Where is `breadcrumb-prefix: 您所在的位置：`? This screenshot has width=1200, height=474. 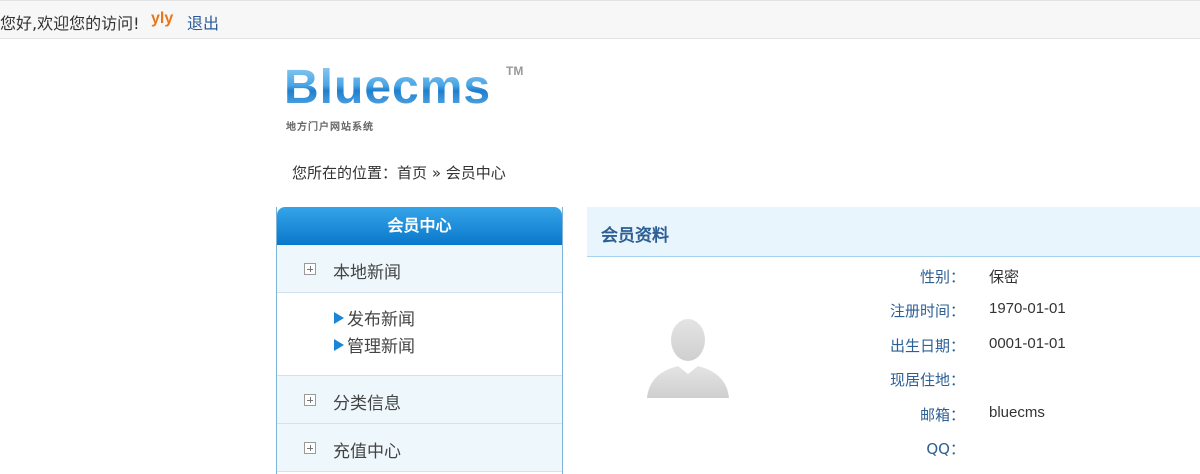 breadcrumb-prefix: 您所在的位置： is located at coordinates (345, 173).